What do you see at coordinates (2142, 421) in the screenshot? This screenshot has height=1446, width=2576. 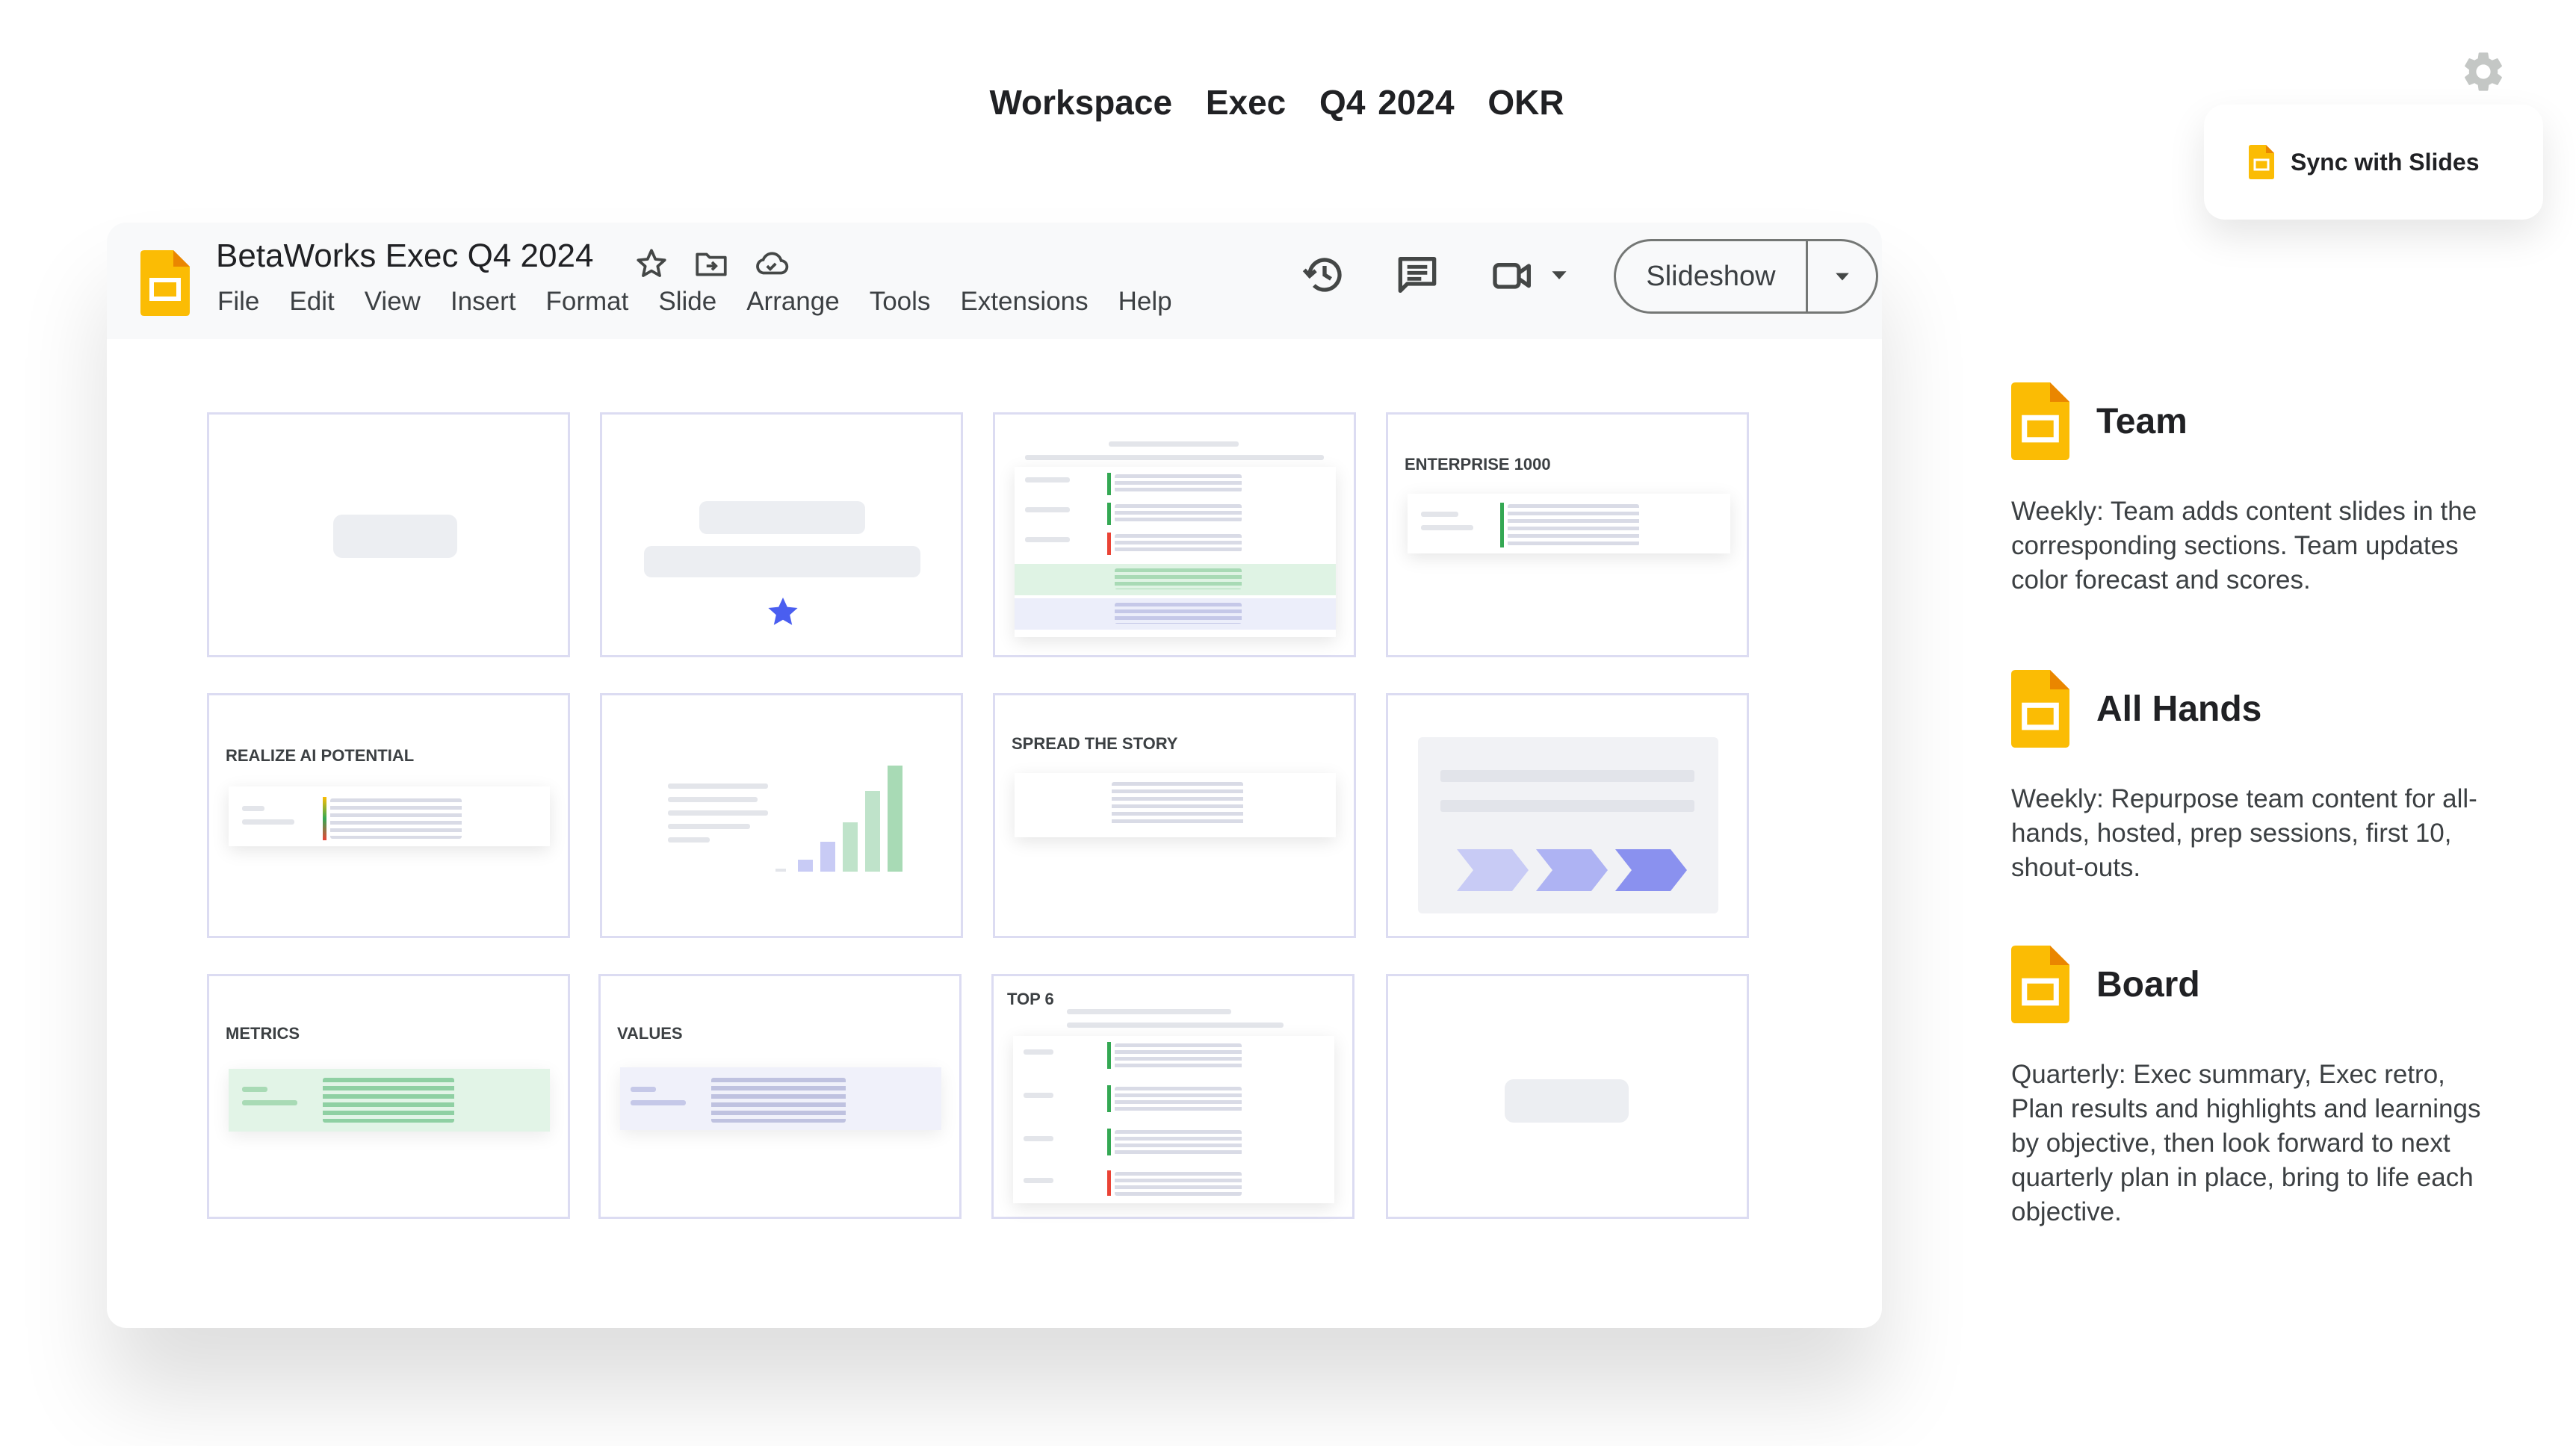 I see `section-title: Team` at bounding box center [2142, 421].